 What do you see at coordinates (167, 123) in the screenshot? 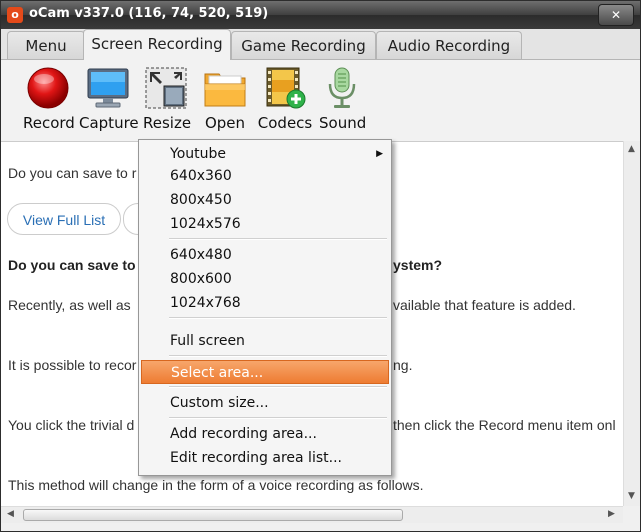
I see `resize-label: Resize` at bounding box center [167, 123].